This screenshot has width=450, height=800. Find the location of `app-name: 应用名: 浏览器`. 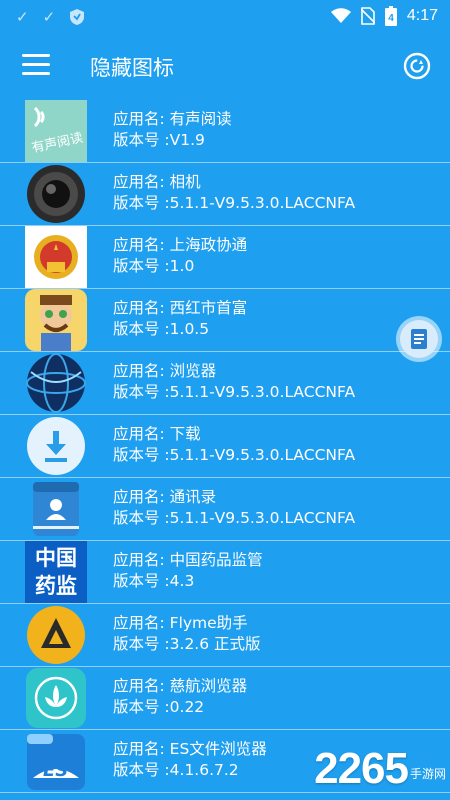

app-name: 应用名: 浏览器 is located at coordinates (165, 371).